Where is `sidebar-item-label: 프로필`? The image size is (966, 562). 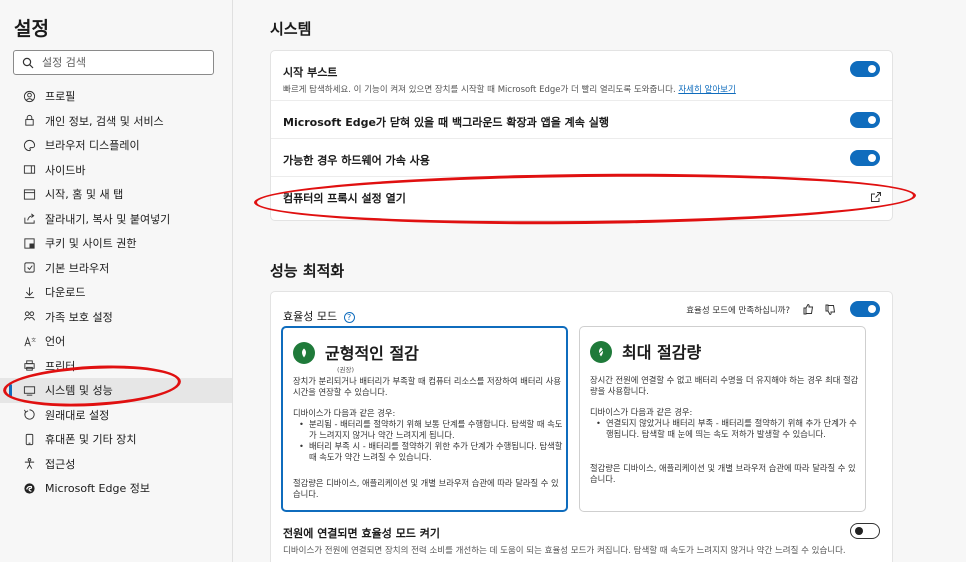 sidebar-item-label: 프로필 is located at coordinates (60, 97).